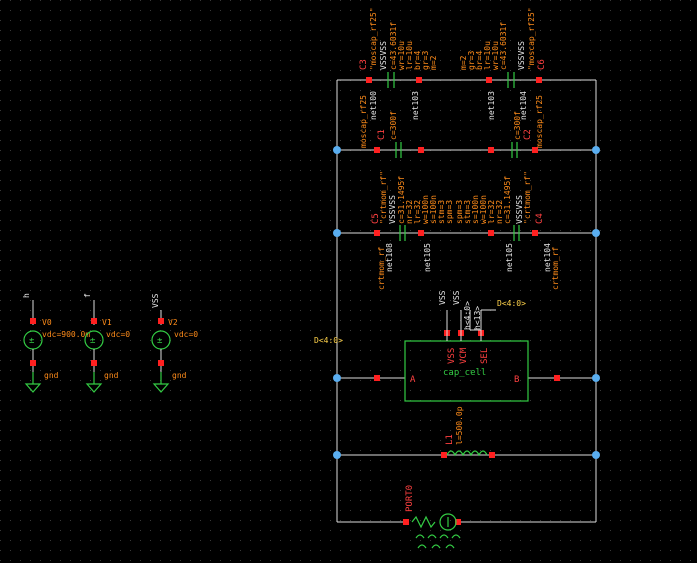 This screenshot has width=697, height=563. I want to click on moscap-net-2: net103, so click(491, 105).